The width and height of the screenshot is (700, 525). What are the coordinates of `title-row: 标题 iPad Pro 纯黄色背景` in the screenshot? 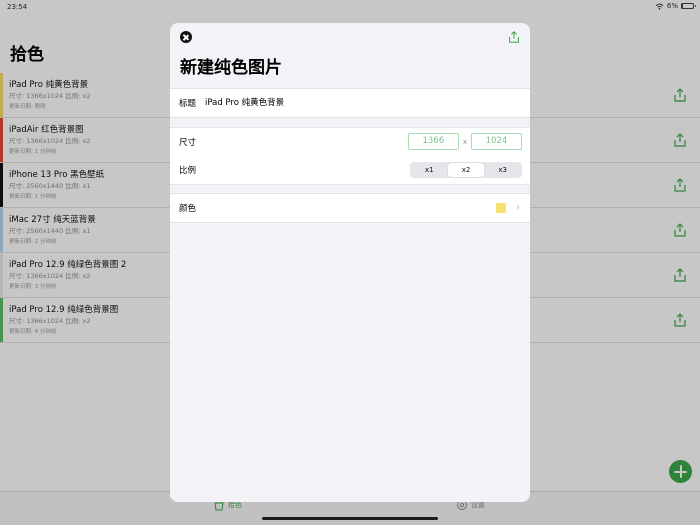 It's located at (350, 103).